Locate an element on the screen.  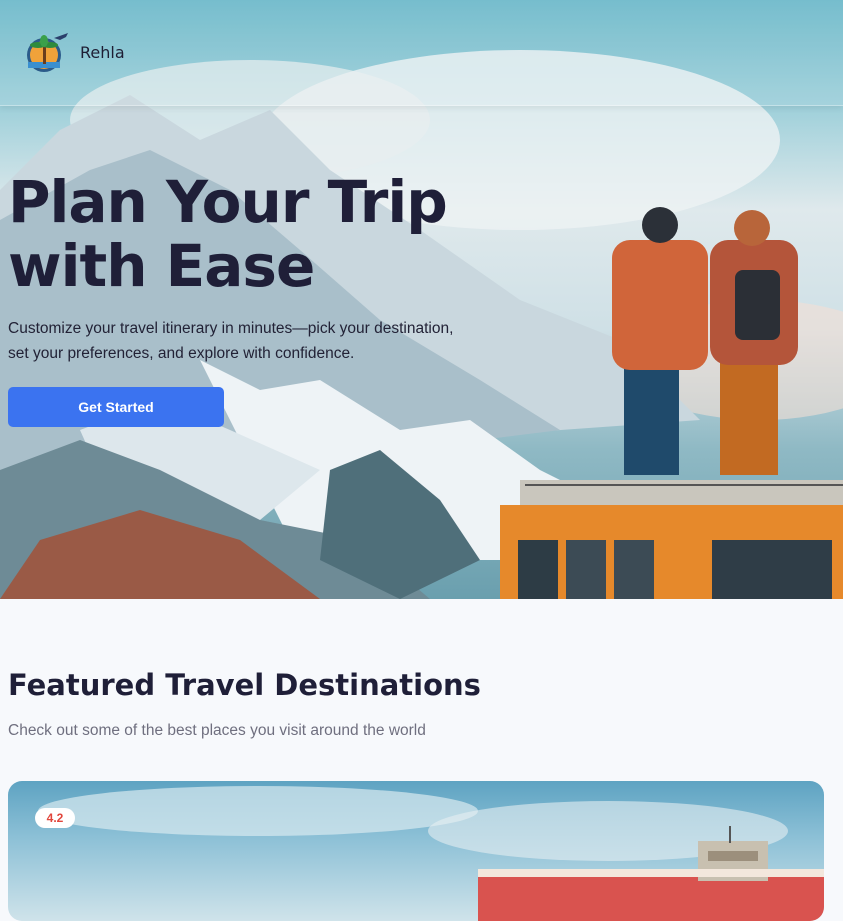
logo-link: Rehla is located at coordinates (74, 52).